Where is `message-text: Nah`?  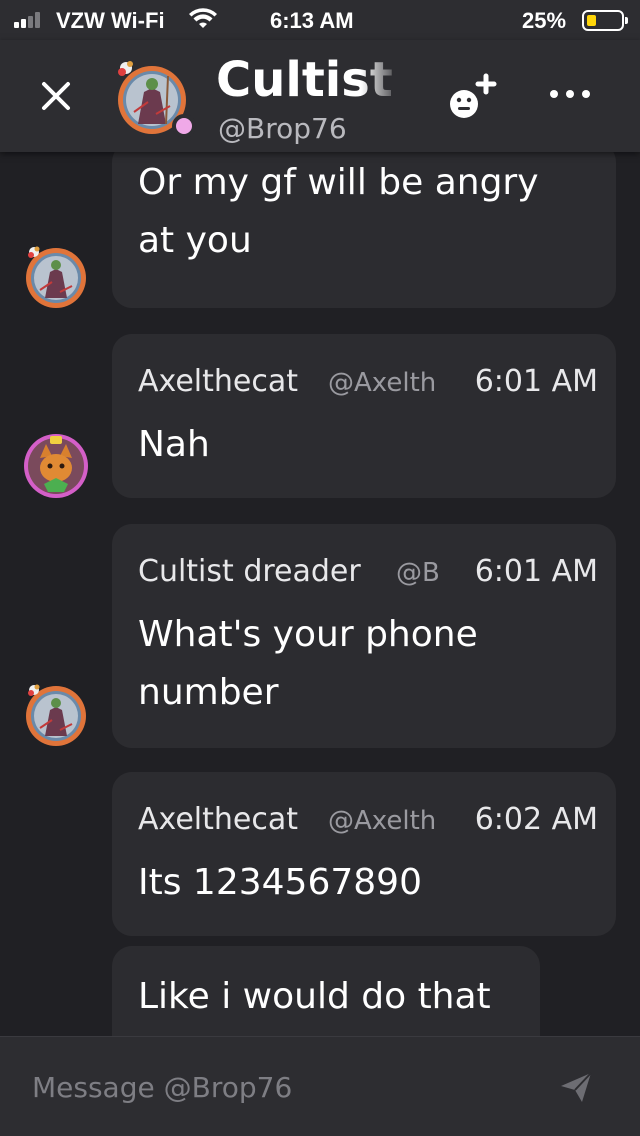
message-text: Nah is located at coordinates (174, 444).